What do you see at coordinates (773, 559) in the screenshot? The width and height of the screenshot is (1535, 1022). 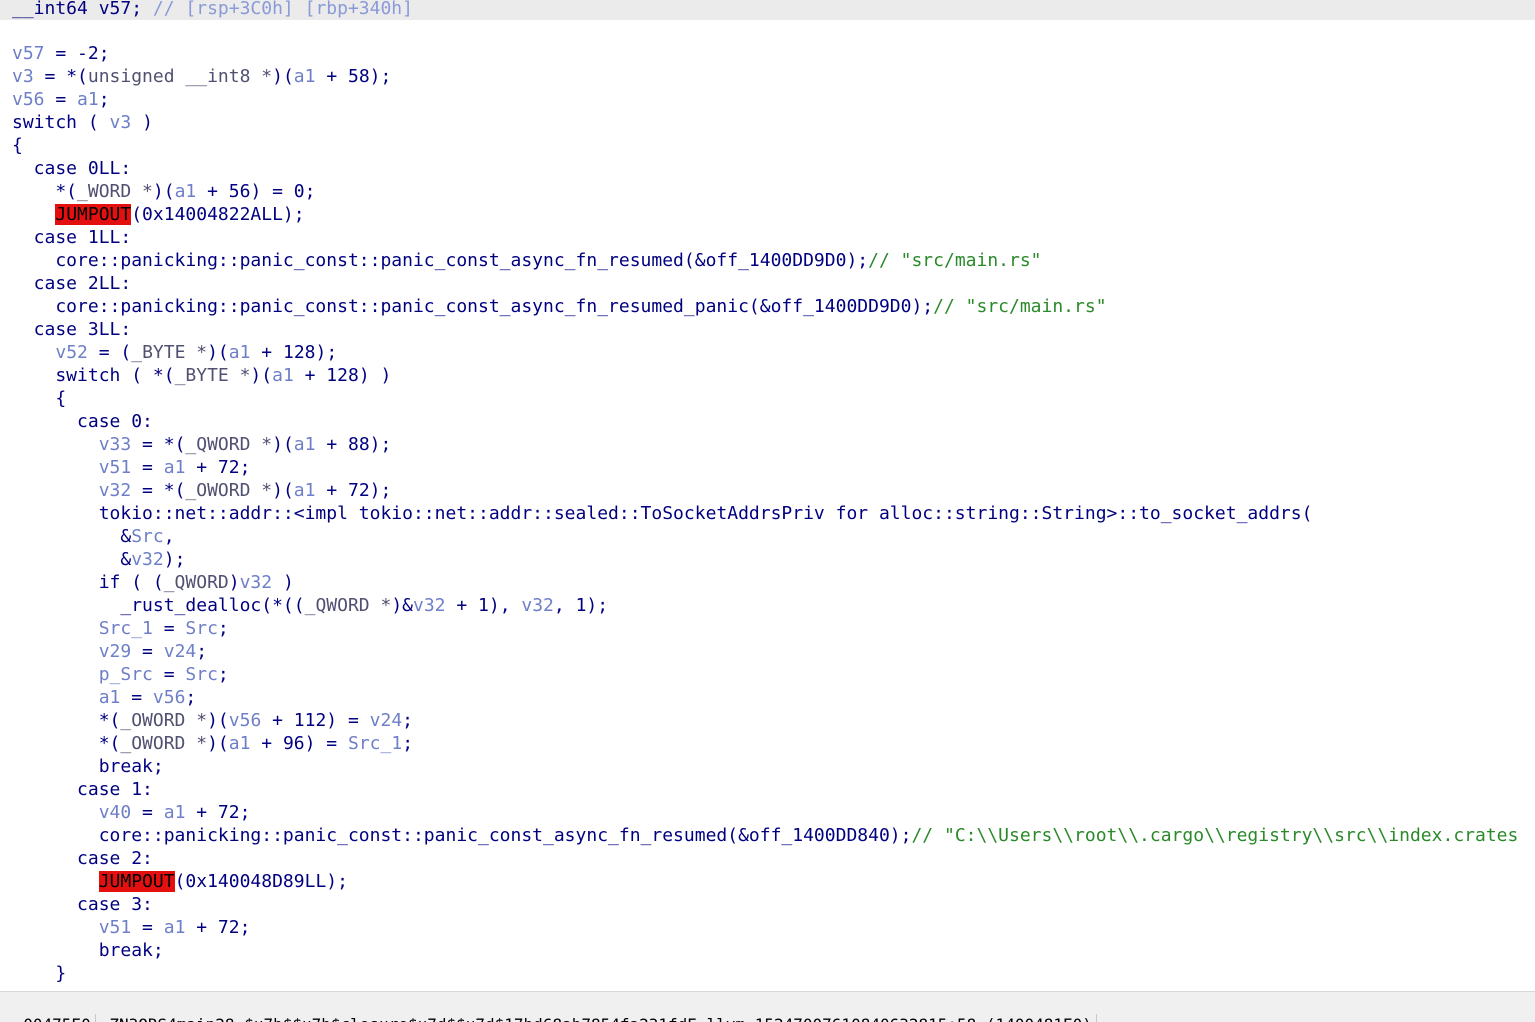 I see `code-line: &v32);` at bounding box center [773, 559].